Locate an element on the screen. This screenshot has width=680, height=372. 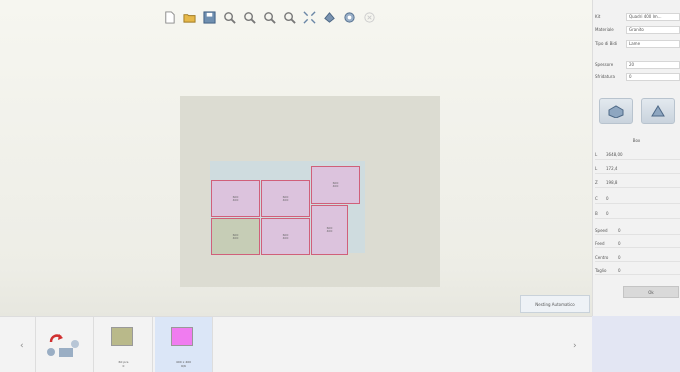
view-3d-button is located at coordinates (616, 111).